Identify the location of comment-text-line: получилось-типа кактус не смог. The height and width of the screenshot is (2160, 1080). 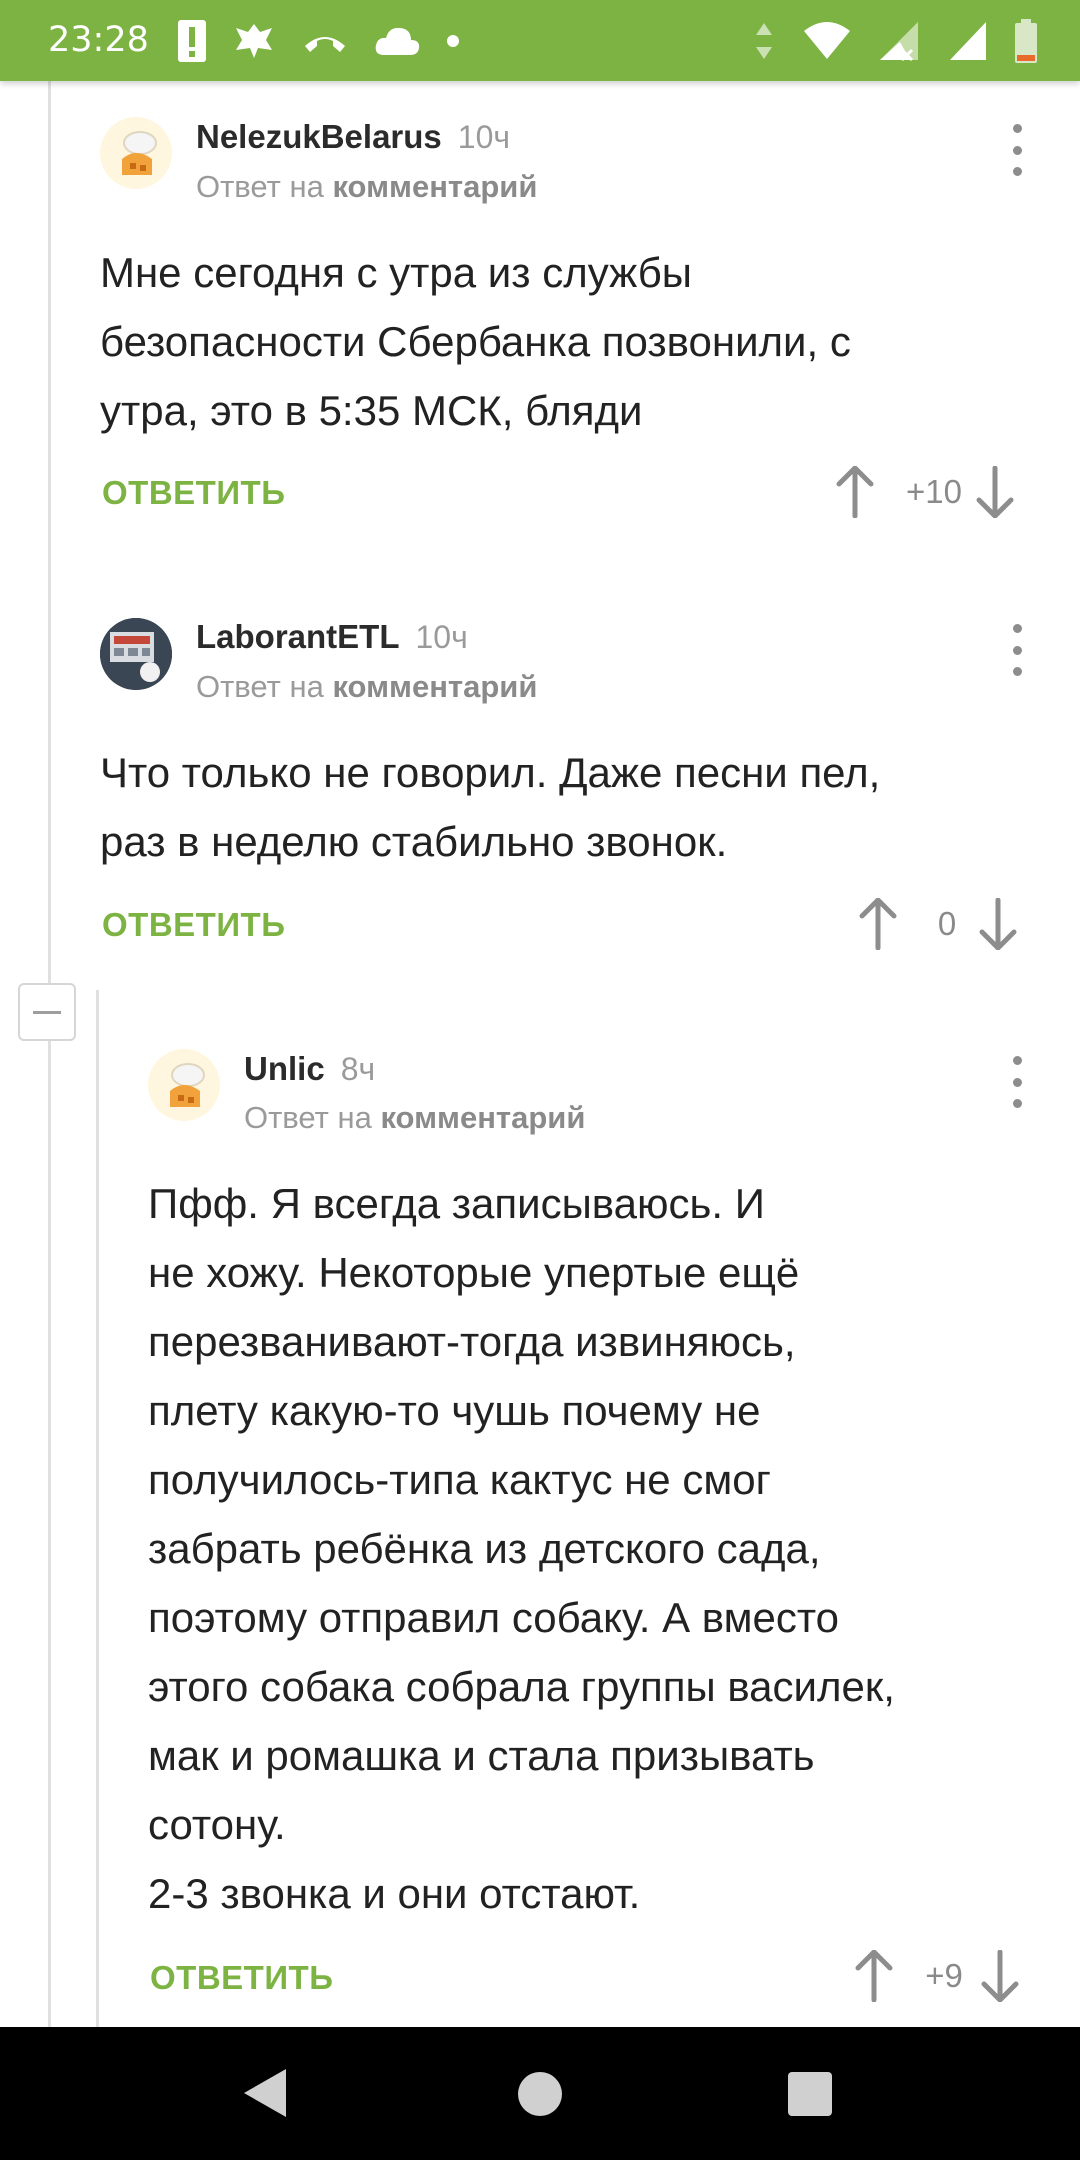
(459, 1479).